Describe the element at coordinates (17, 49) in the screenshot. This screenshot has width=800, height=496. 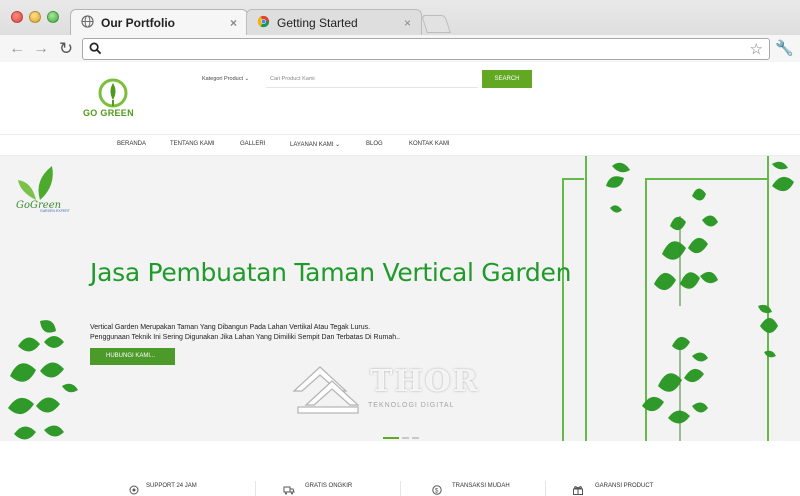
I see `back-icon: ←` at that location.